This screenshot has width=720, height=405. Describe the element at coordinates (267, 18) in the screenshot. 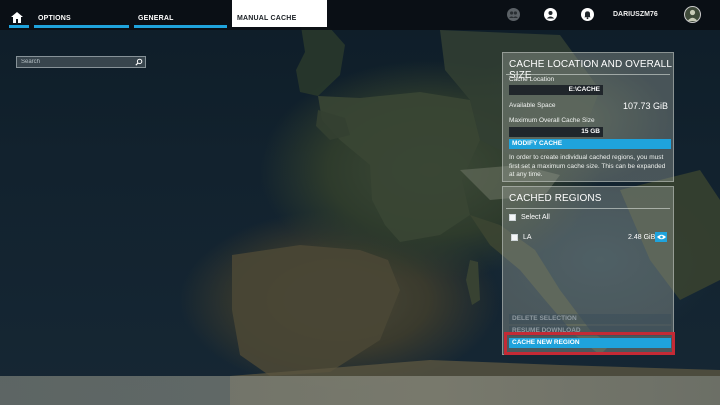

I see `tab-manual-cache-label: MANUAL CACHE` at that location.